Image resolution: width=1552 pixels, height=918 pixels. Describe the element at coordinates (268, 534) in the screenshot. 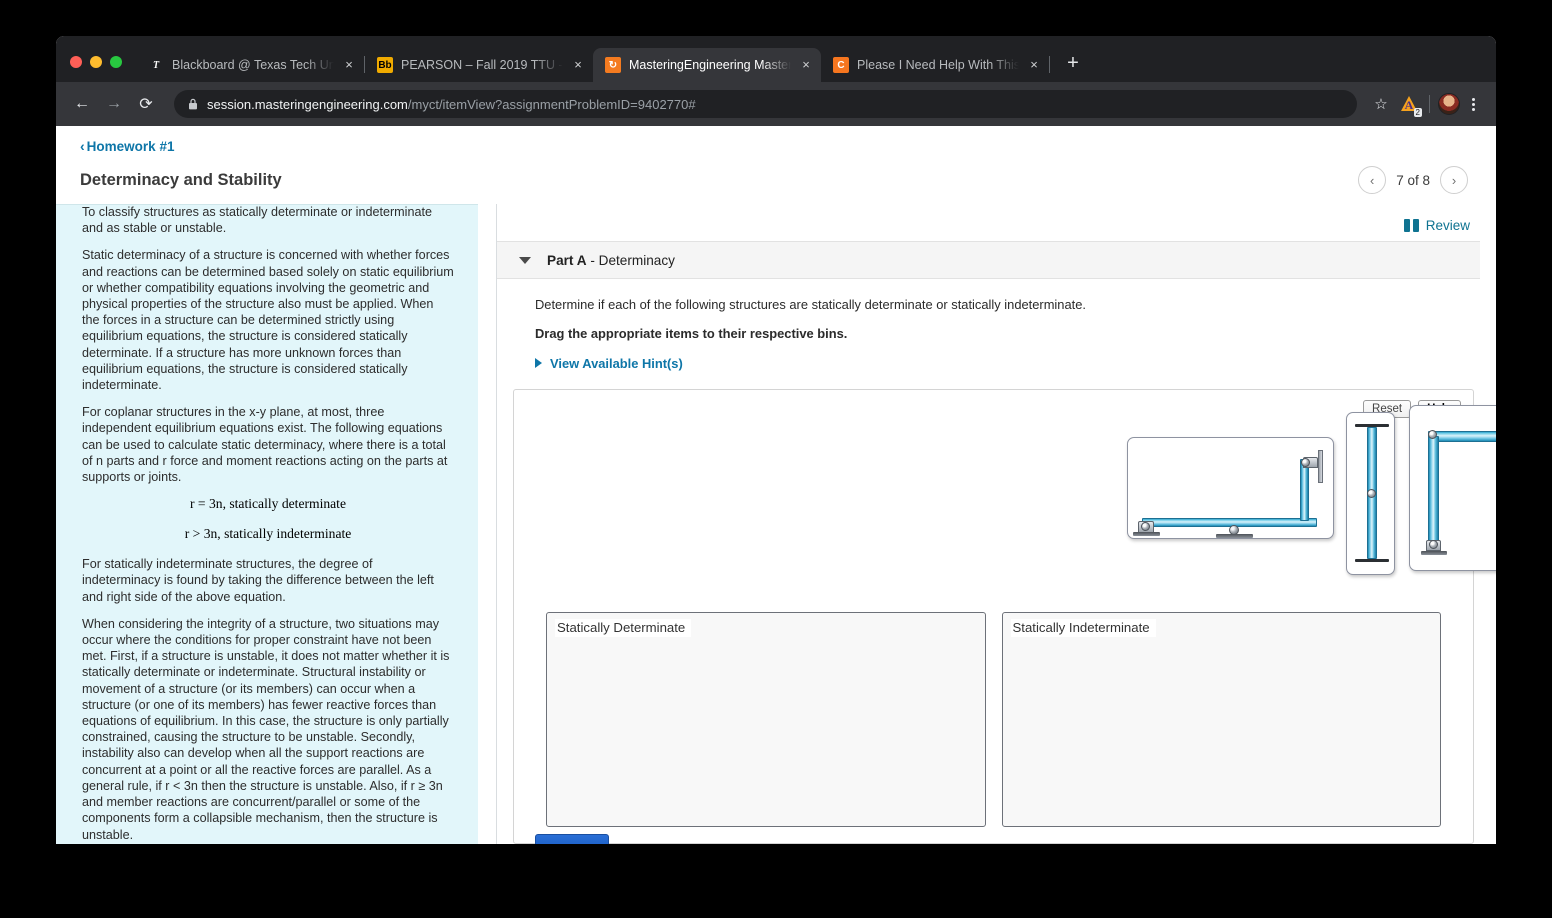

I see `equation-indeterminate: r > 3n, statically indeterminate` at that location.